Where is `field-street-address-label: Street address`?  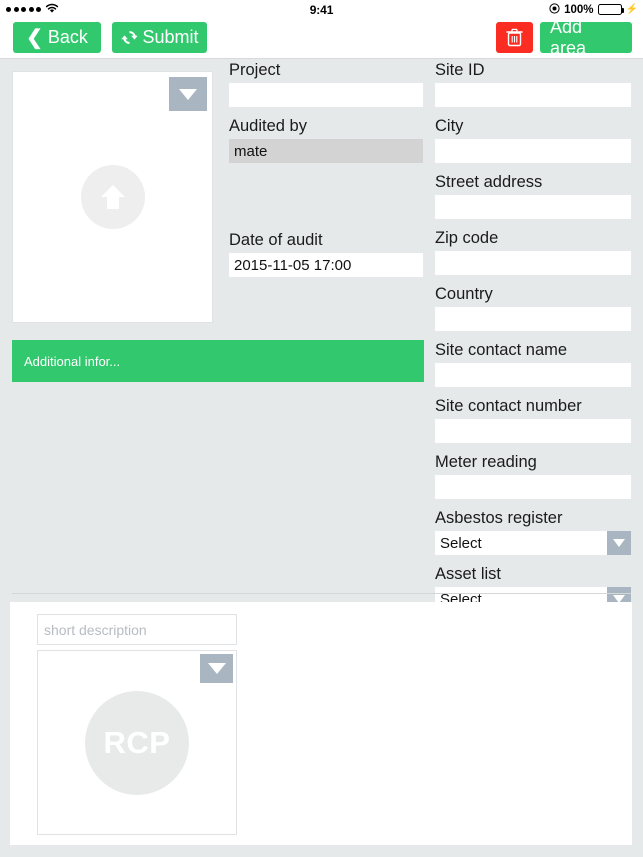 field-street-address-label: Street address is located at coordinates (489, 182).